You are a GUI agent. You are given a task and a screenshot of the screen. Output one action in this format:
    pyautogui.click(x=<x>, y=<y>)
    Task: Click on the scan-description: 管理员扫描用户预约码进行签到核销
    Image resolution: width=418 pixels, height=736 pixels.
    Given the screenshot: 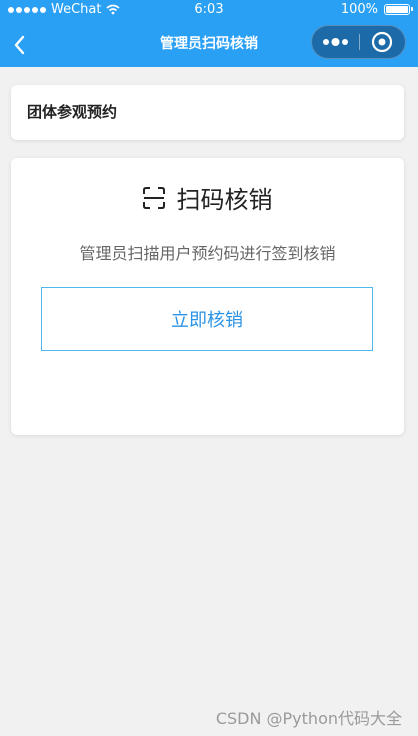 What is the action you would take?
    pyautogui.click(x=207, y=253)
    